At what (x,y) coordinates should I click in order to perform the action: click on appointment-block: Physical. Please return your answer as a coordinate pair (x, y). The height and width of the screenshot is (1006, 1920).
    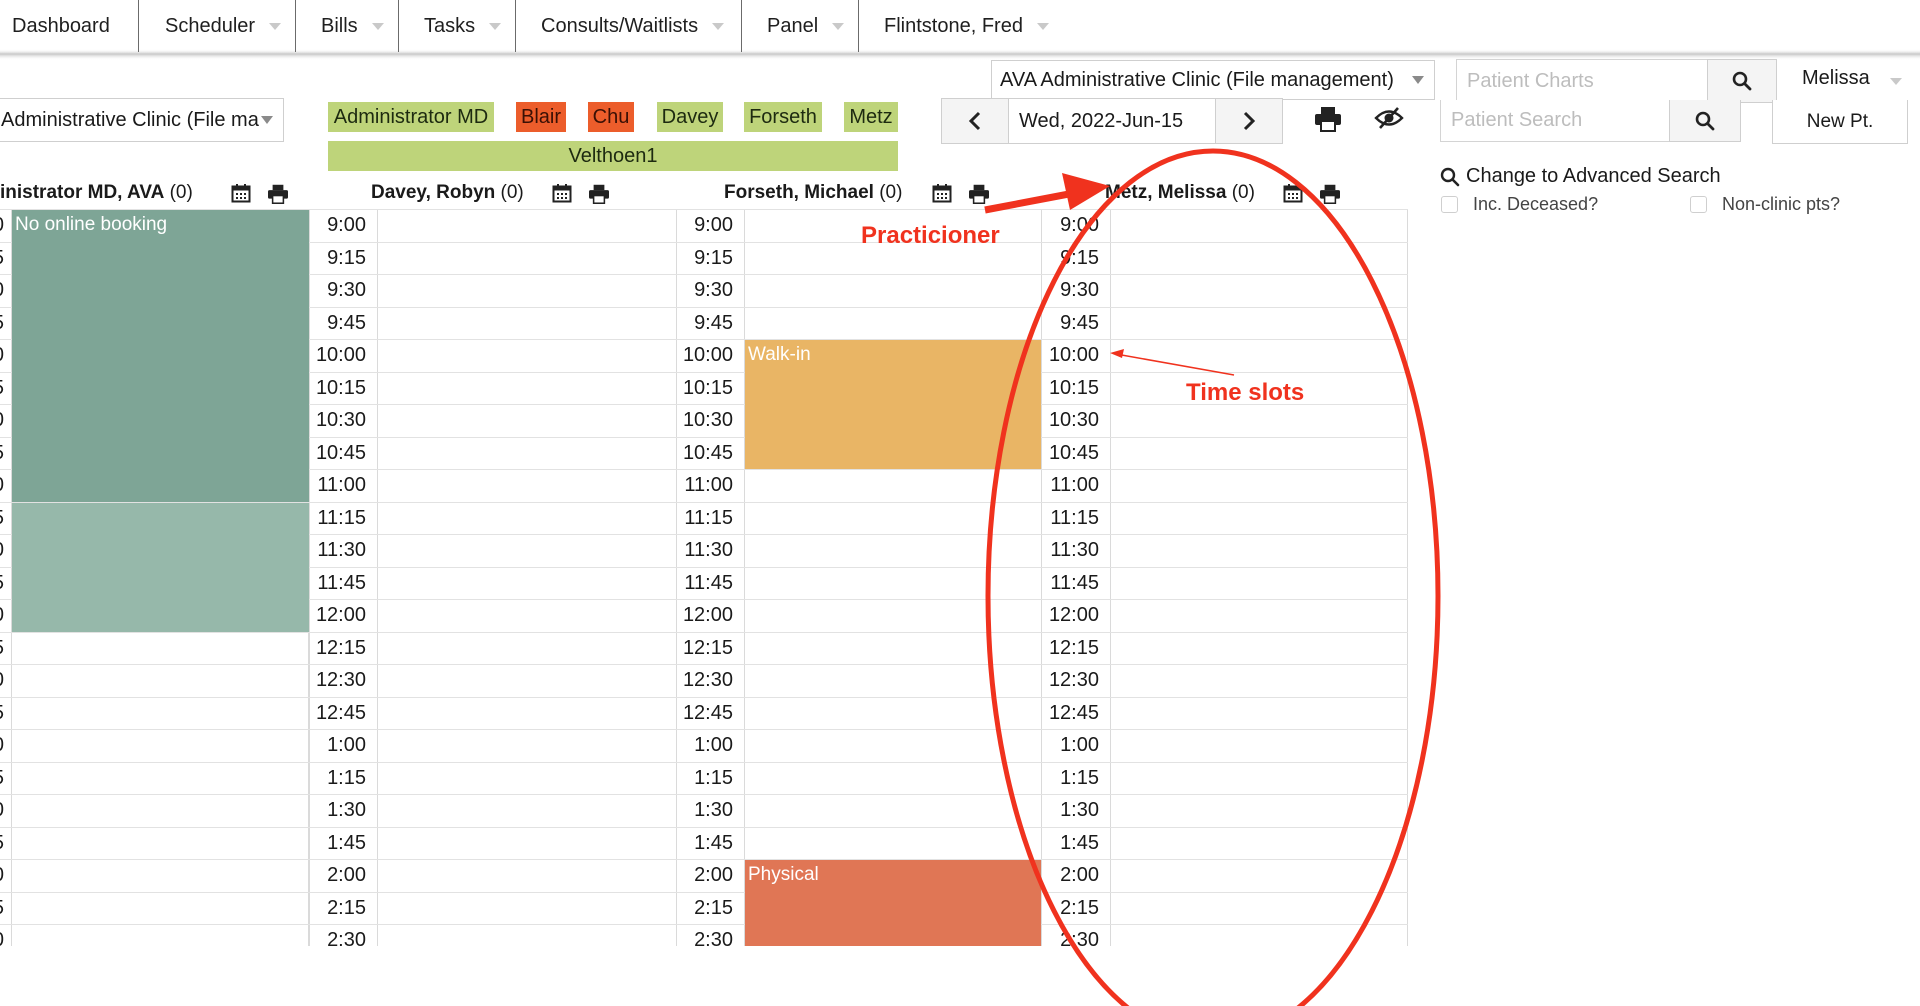
    Looking at the image, I should click on (893, 903).